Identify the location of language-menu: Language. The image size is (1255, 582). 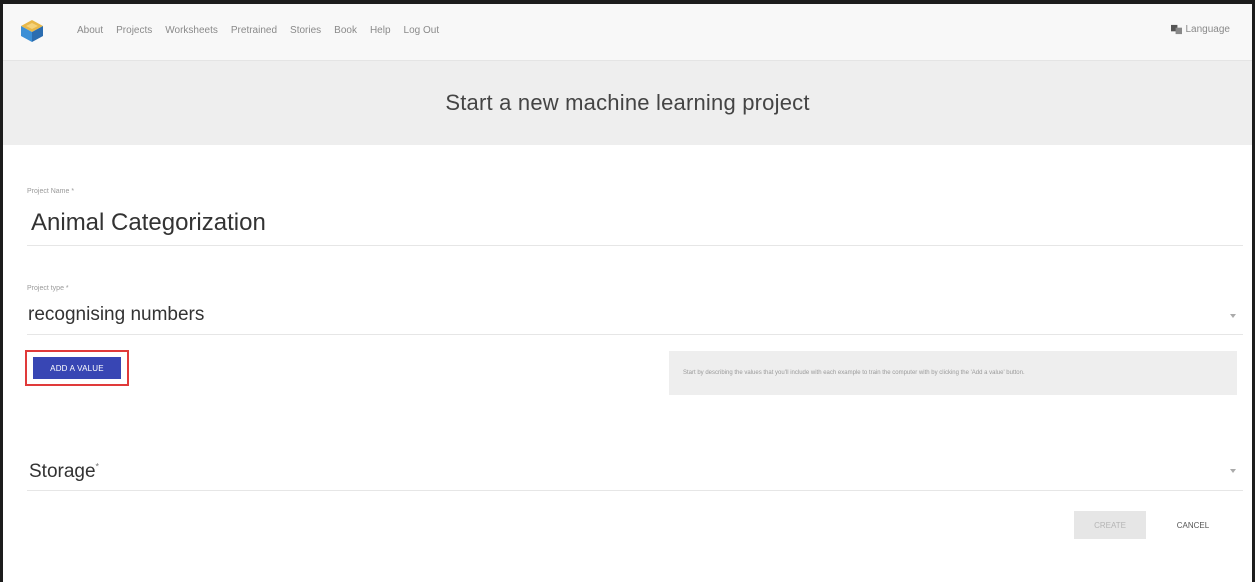
(1200, 29).